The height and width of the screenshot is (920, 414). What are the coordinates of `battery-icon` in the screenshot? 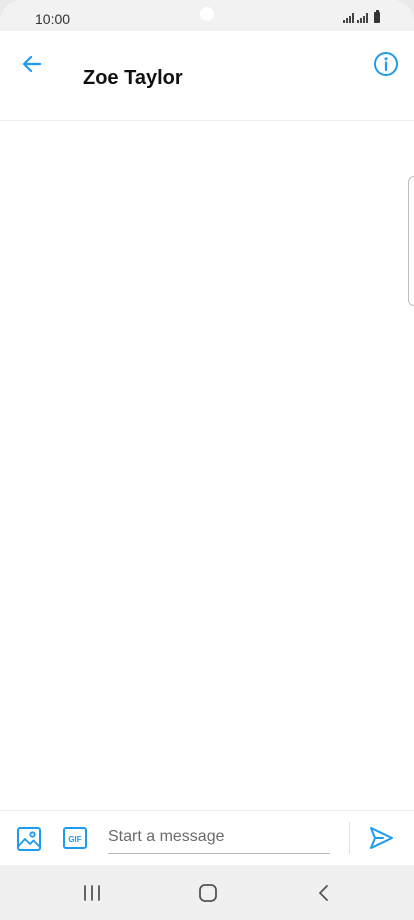 It's located at (377, 16).